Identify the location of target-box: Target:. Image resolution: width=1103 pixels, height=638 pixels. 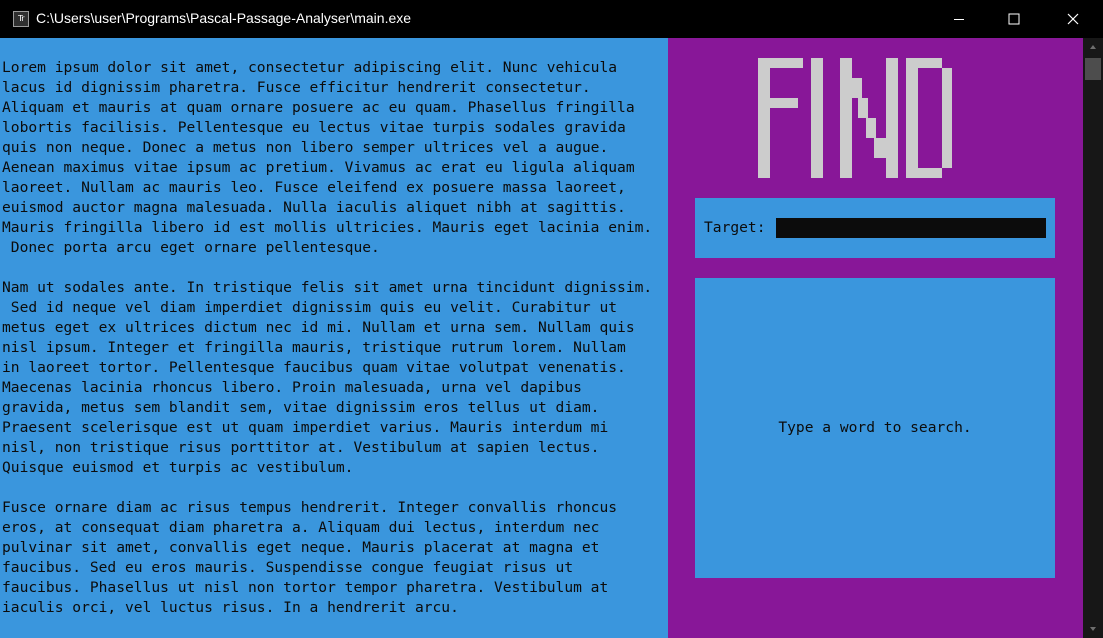
(875, 228).